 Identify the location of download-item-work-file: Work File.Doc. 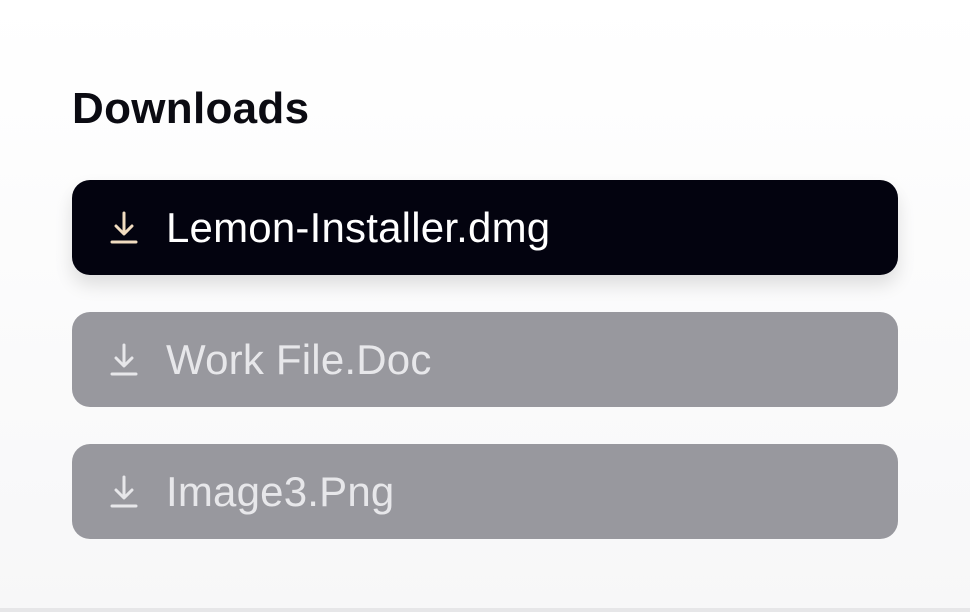
(485, 359).